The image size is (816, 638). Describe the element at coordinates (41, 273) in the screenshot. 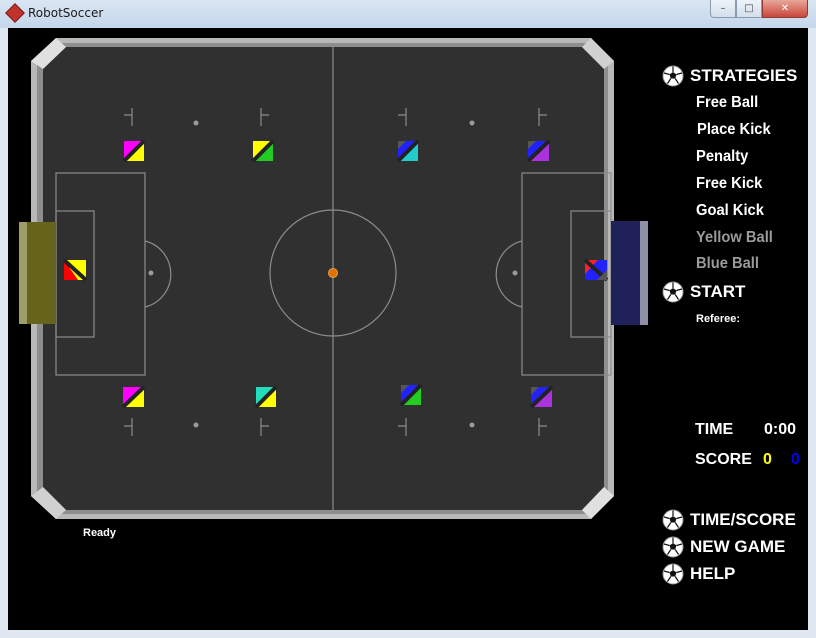

I see `yellow-goal` at that location.